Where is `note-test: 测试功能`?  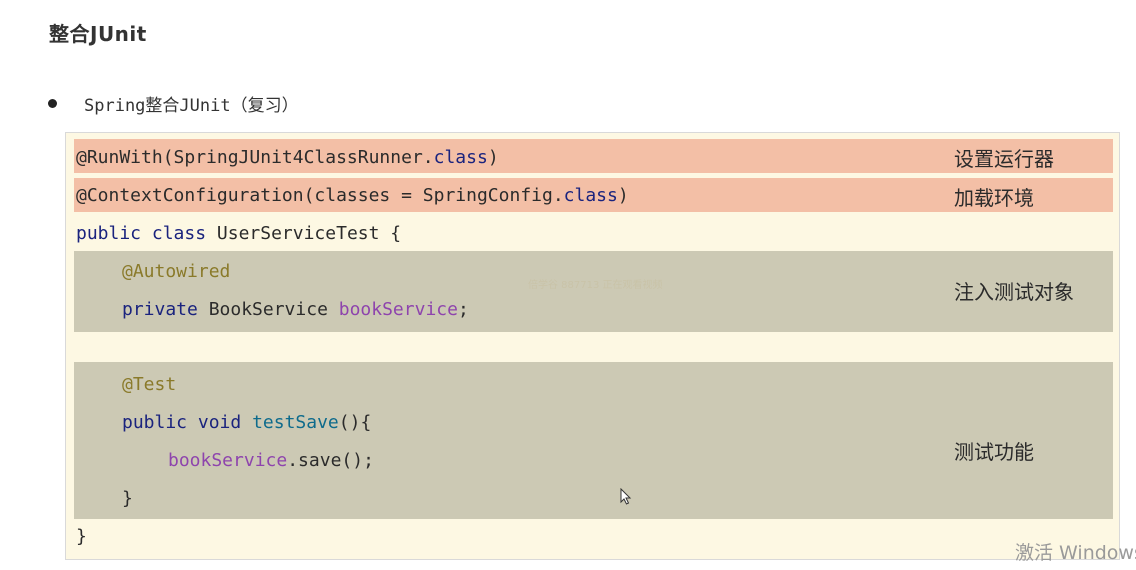 note-test: 测试功能 is located at coordinates (994, 452).